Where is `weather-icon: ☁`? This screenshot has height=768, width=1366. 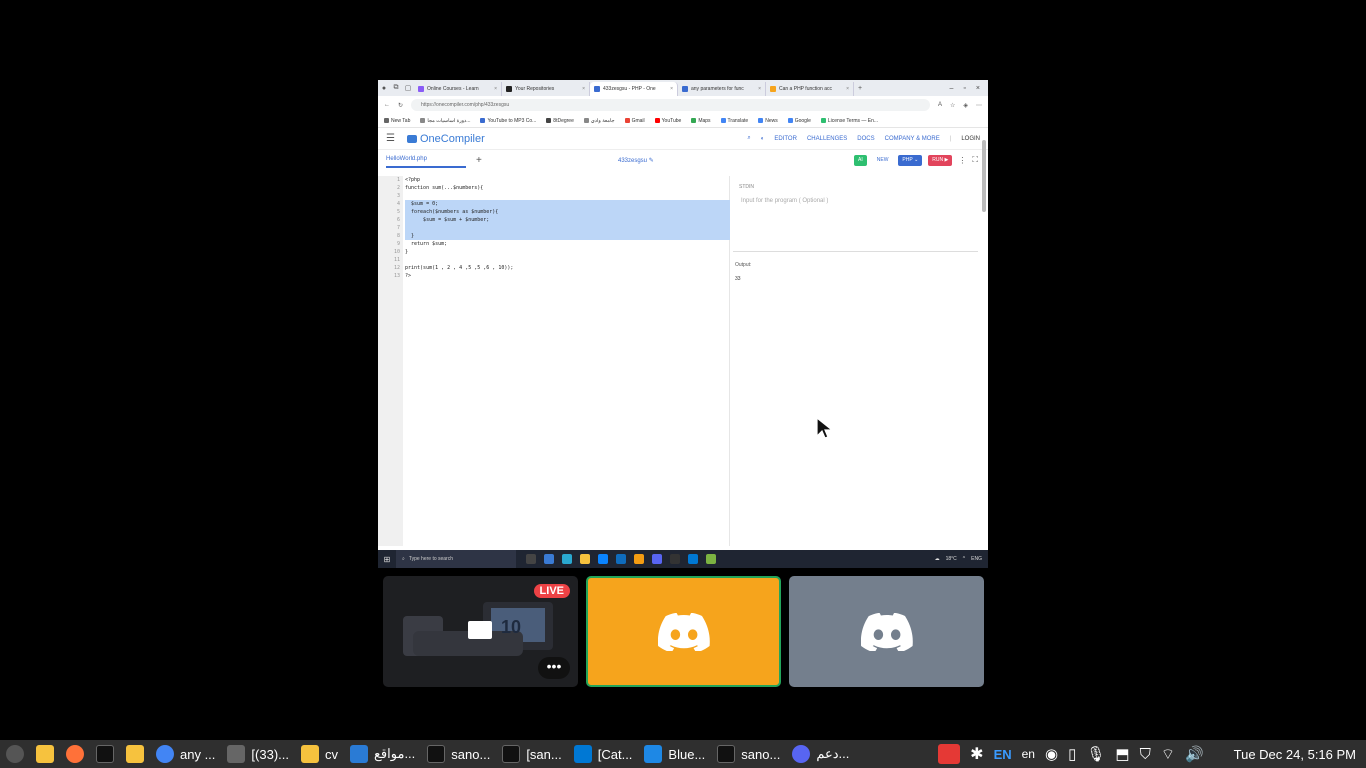
weather-icon: ☁ is located at coordinates (937, 559).